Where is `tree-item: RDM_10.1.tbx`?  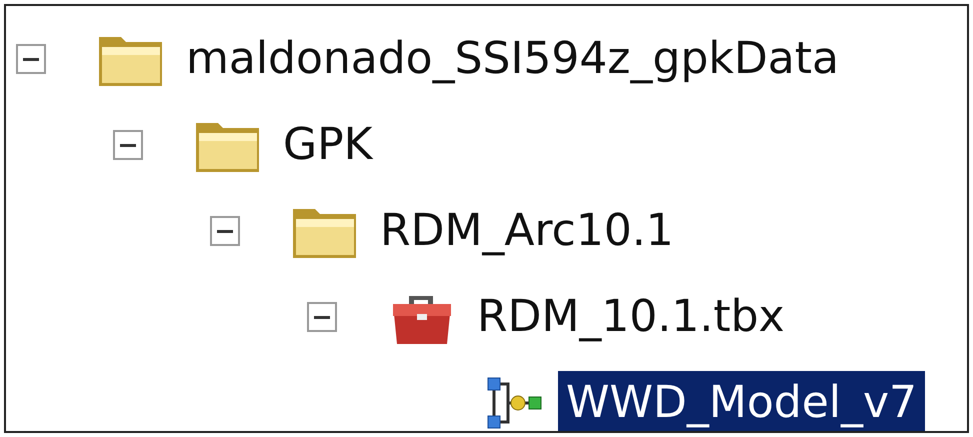 tree-item: RDM_10.1.tbx is located at coordinates (631, 317).